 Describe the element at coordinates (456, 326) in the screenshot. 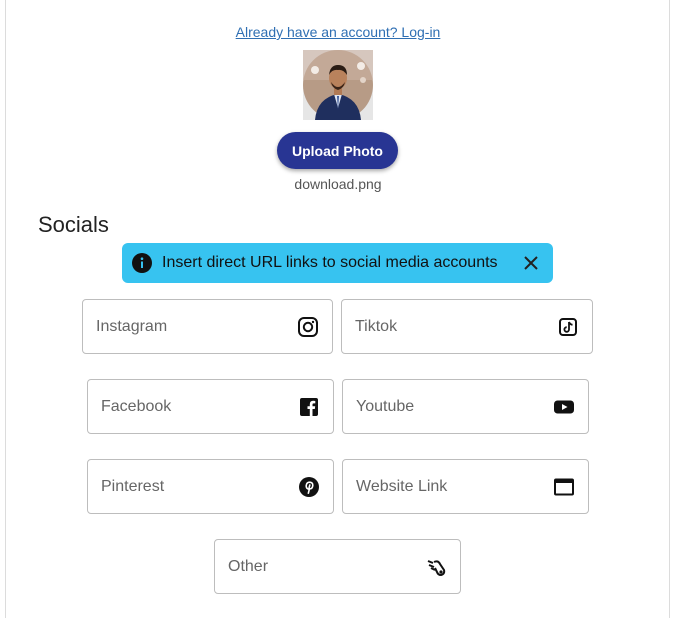

I see `tiktok-input` at that location.